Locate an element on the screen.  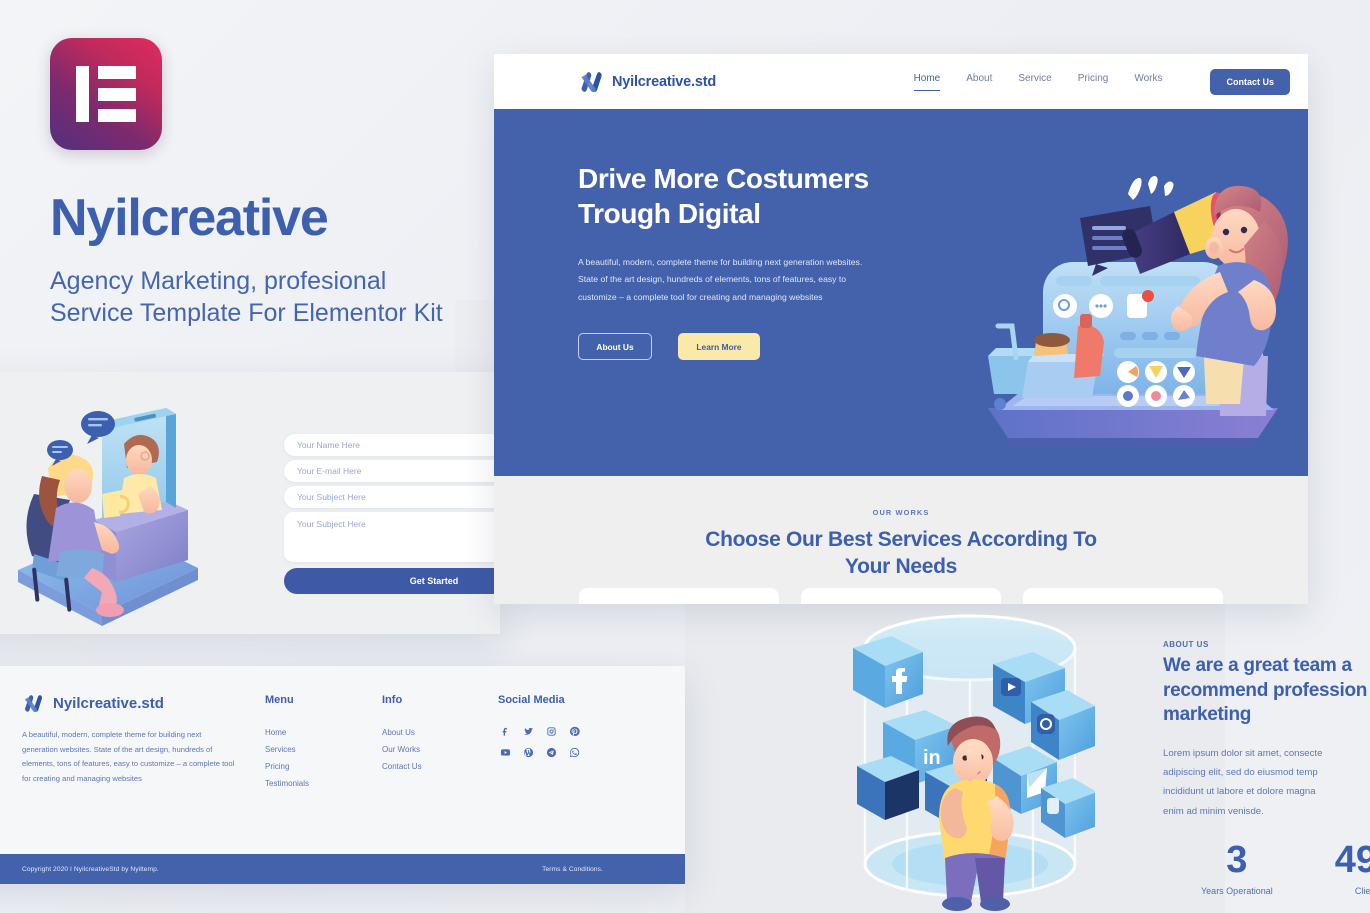
footer-link-services: Services is located at coordinates (287, 749).